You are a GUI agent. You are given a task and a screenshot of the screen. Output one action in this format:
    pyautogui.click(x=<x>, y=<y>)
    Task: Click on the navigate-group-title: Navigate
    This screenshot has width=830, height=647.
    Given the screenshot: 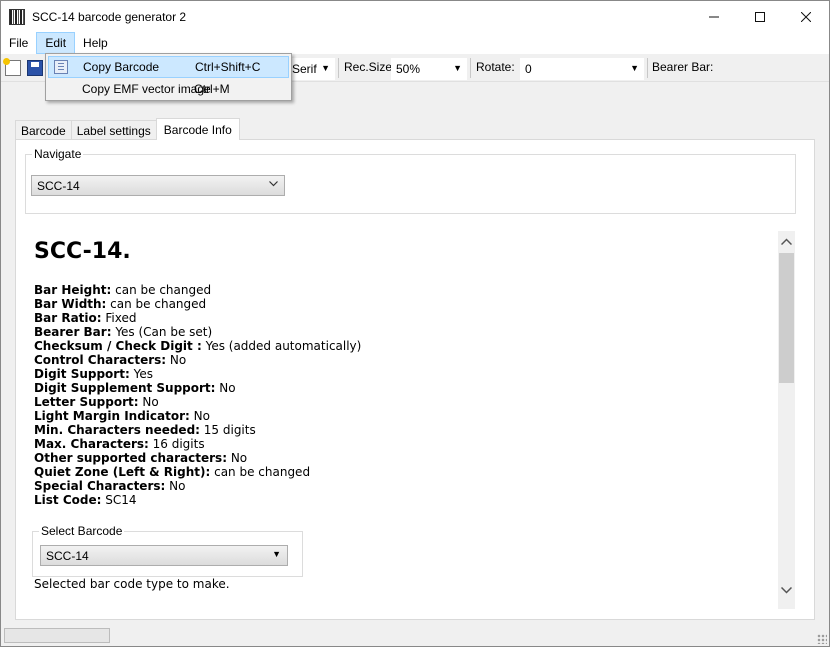 What is the action you would take?
    pyautogui.click(x=58, y=154)
    